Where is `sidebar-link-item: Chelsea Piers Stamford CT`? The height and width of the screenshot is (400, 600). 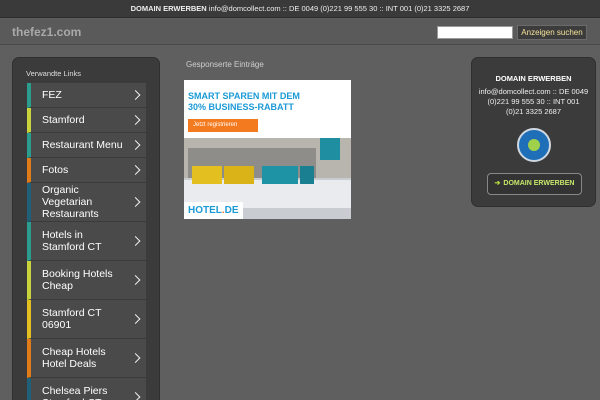
sidebar-link-item: Chelsea Piers Stamford CT is located at coordinates (86, 389).